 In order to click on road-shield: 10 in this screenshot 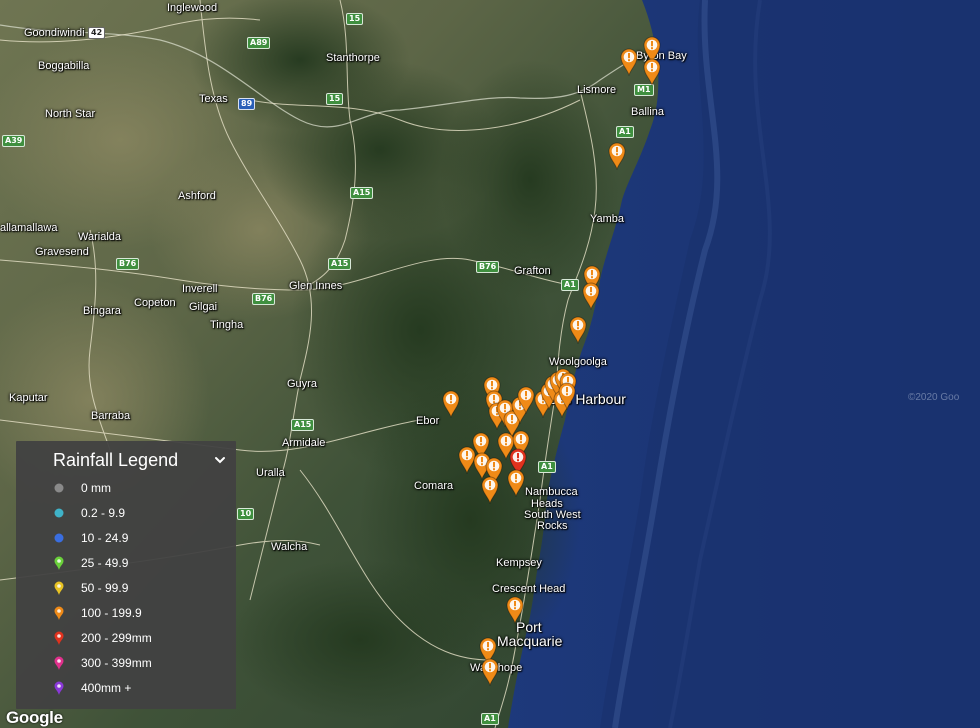, I will do `click(246, 514)`.